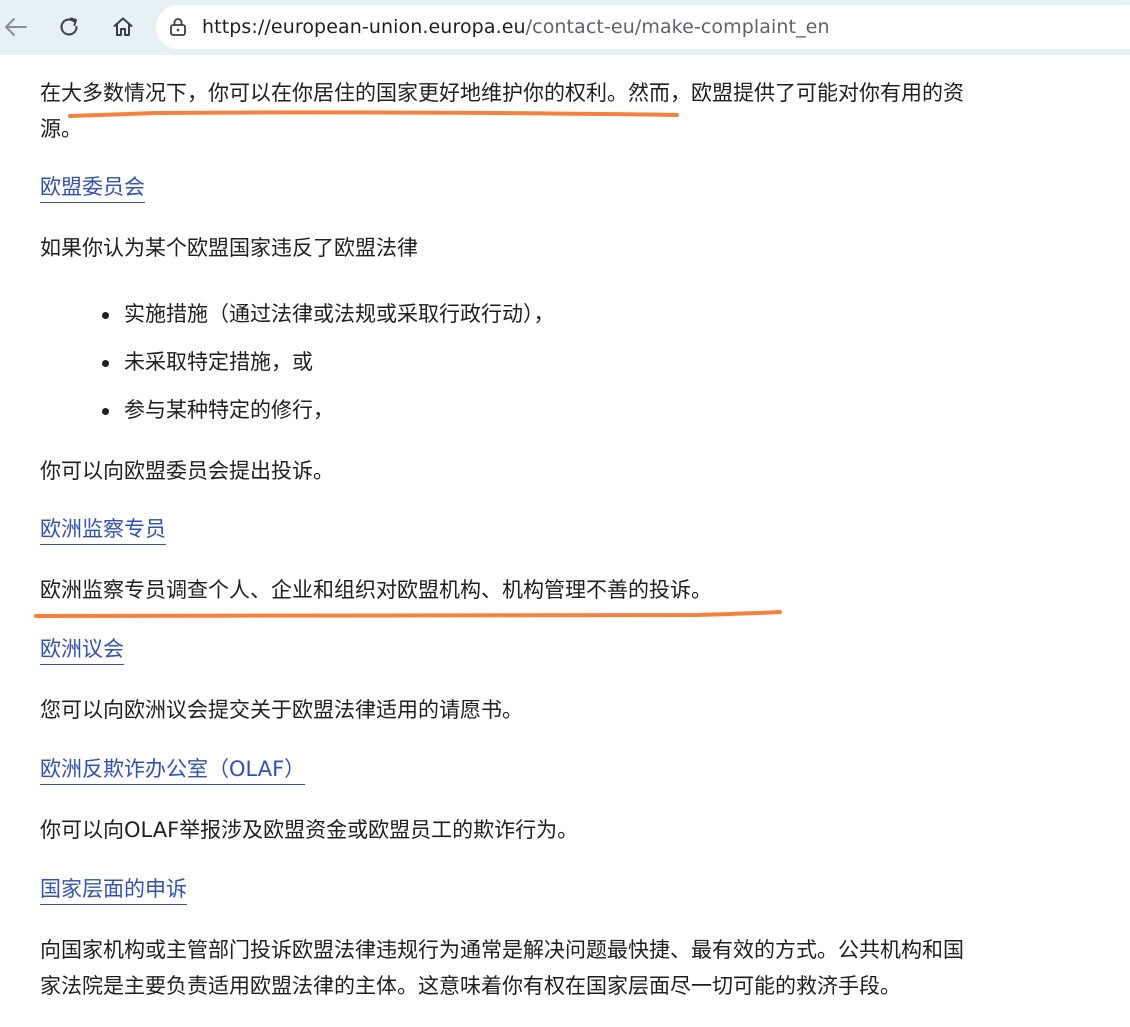 This screenshot has height=1027, width=1130. I want to click on reload-button, so click(69, 27).